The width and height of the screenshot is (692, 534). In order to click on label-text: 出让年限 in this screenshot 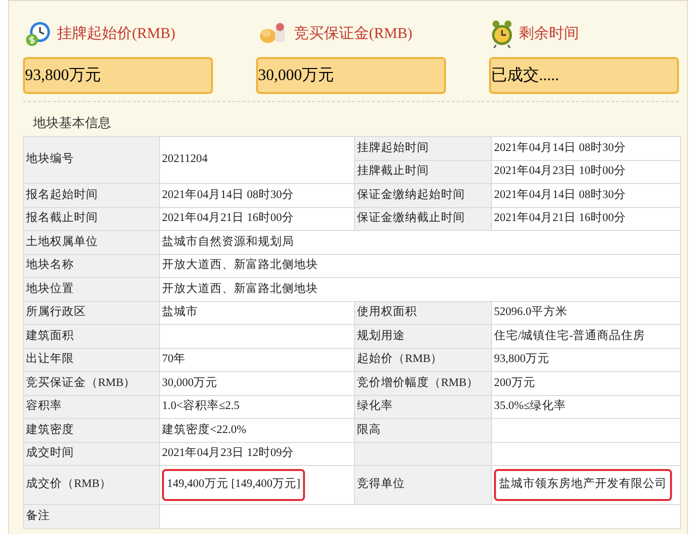, I will do `click(50, 359)`.